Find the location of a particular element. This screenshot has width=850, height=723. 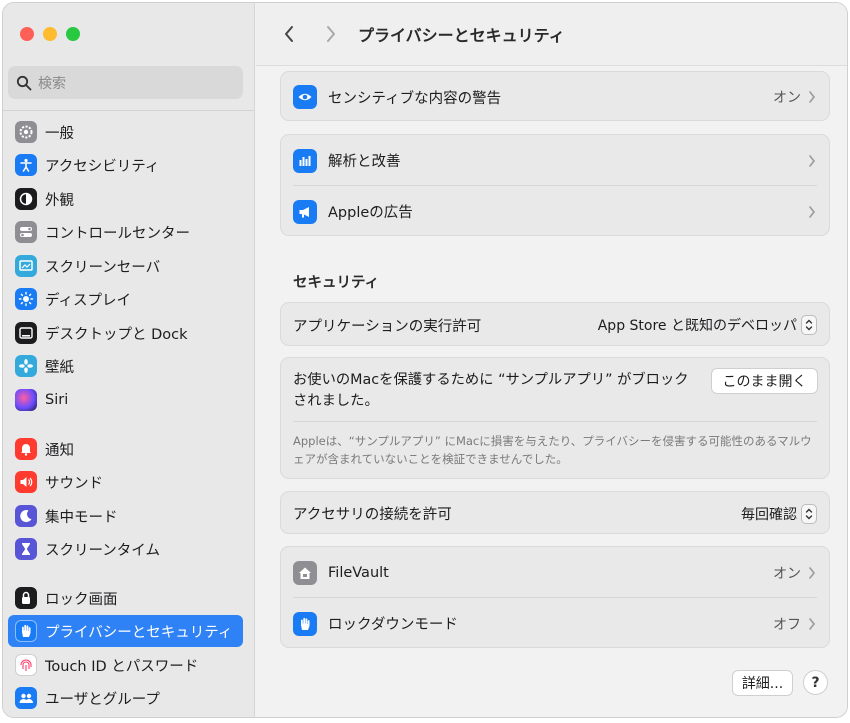

hourglass-icon is located at coordinates (26, 549).